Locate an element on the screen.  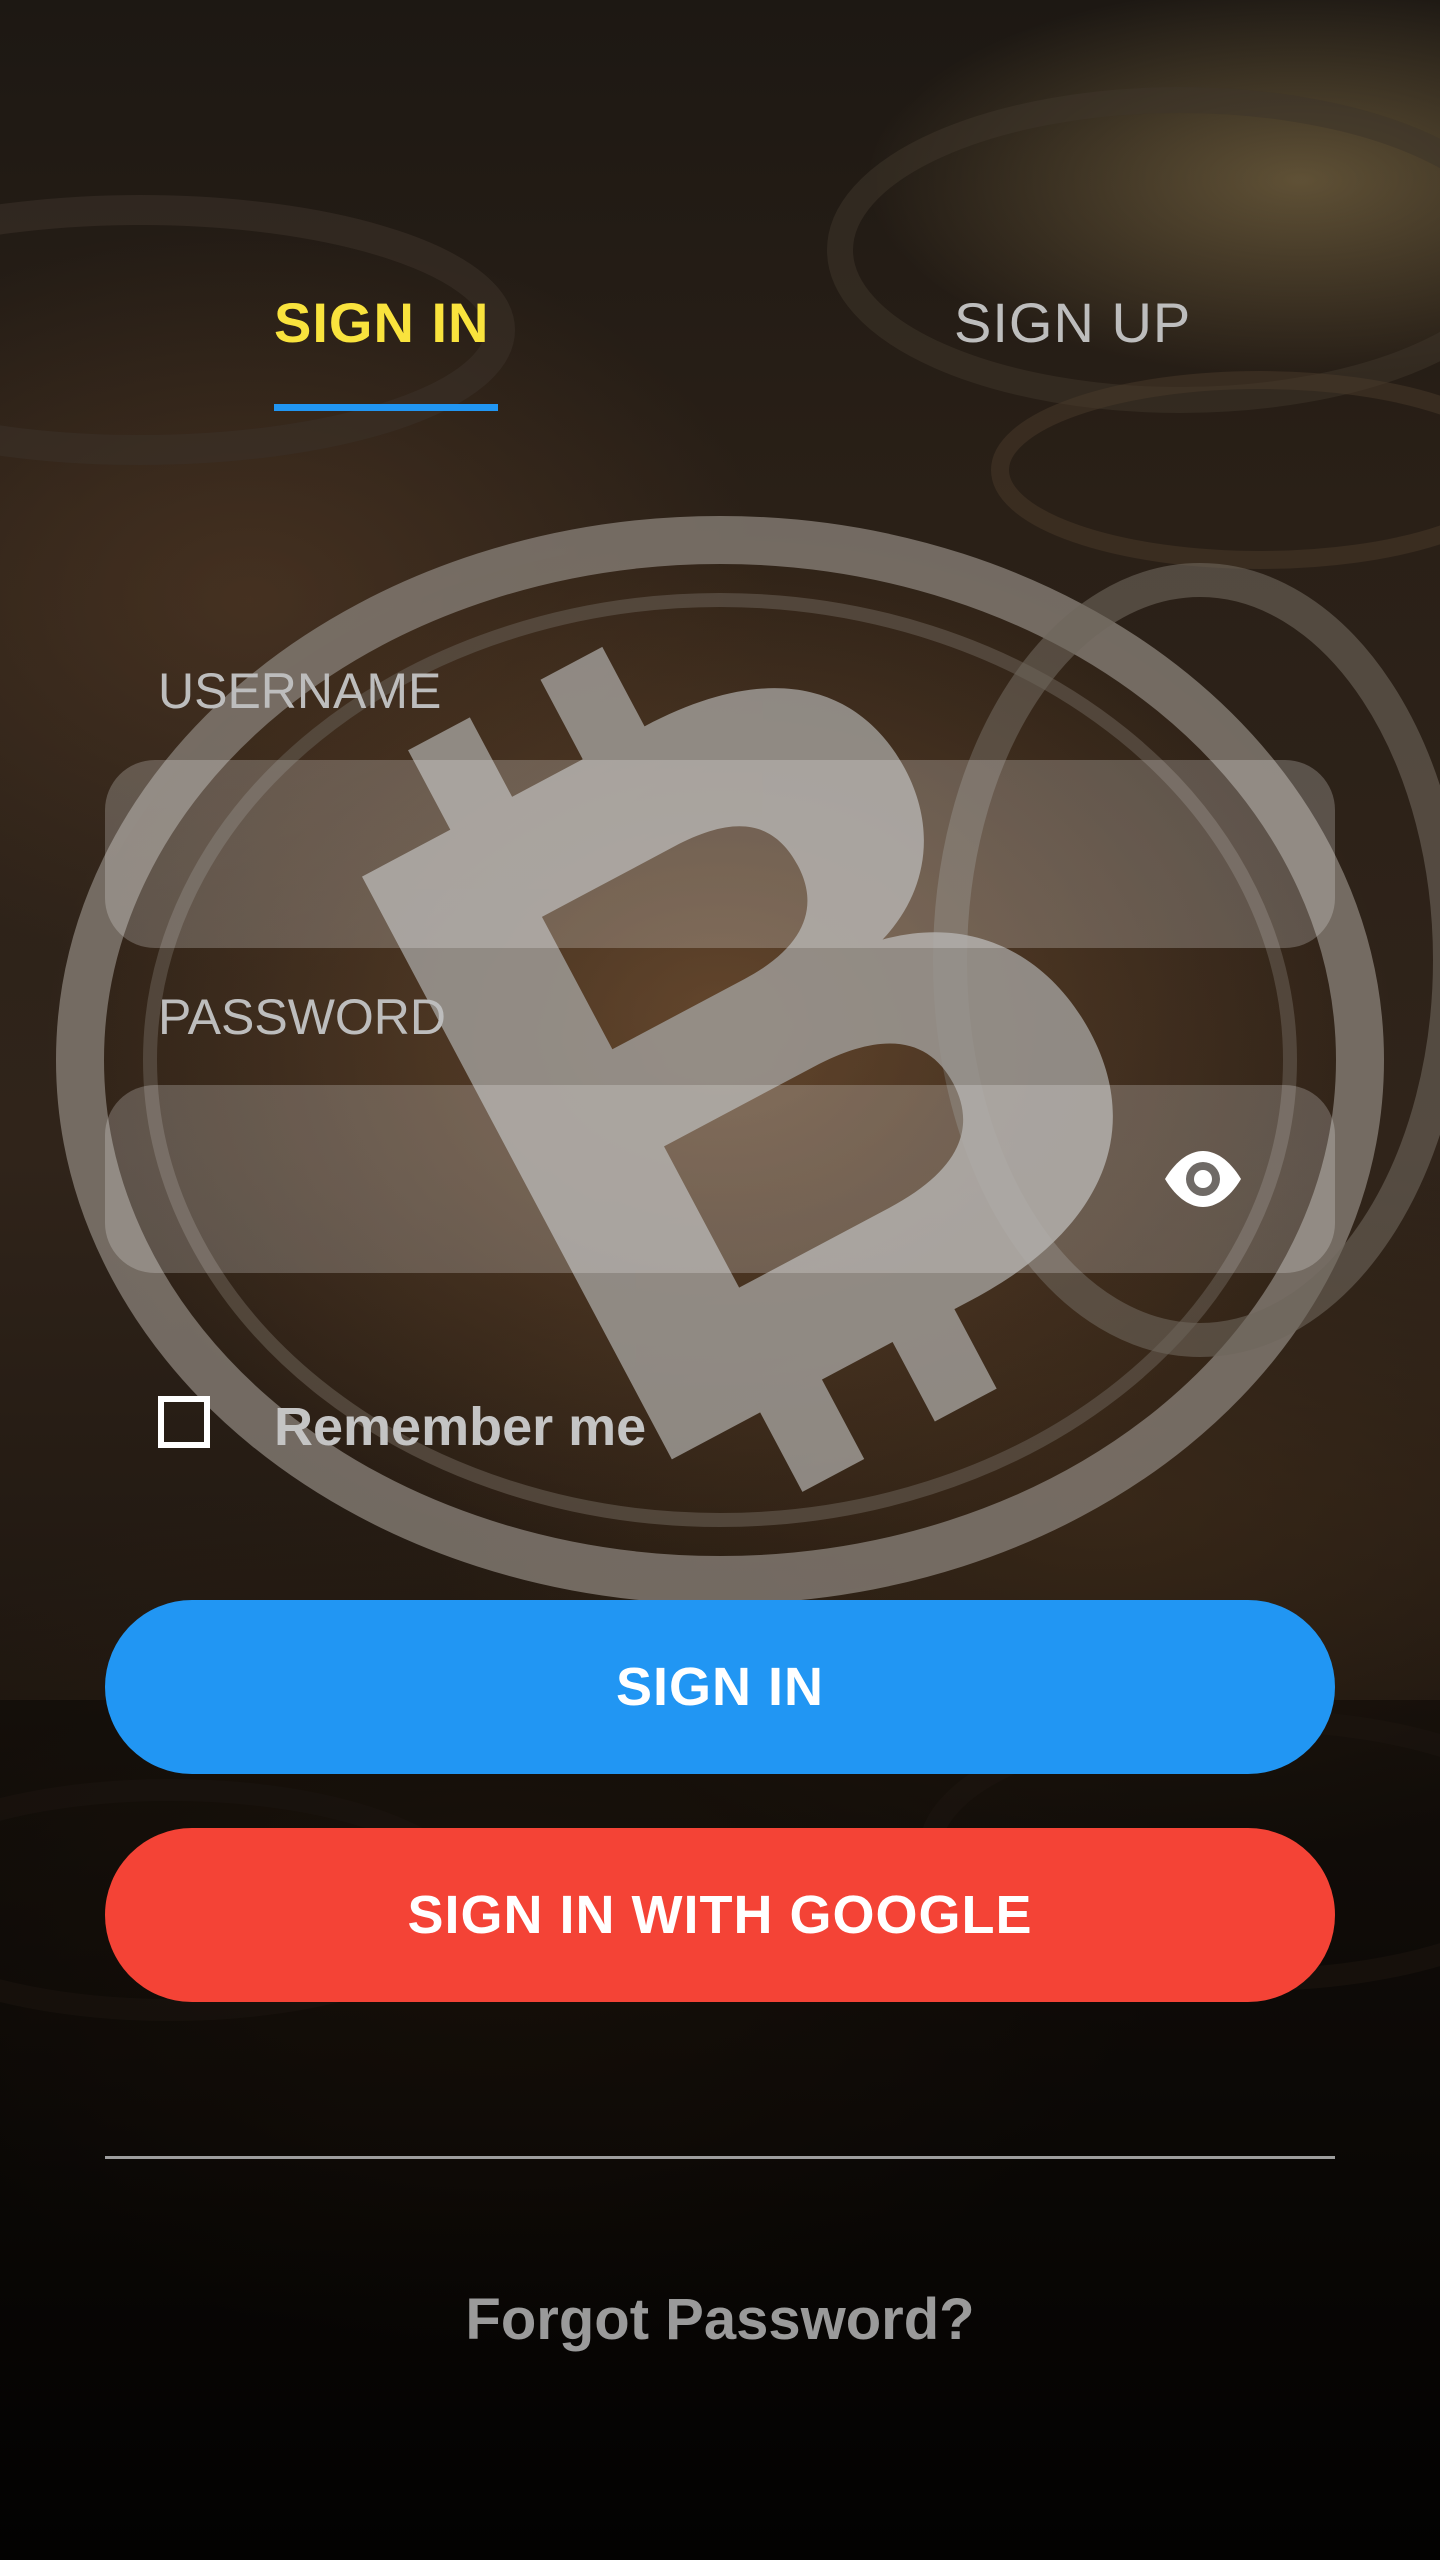
sign-in-button: SIGN IN is located at coordinates (720, 1687).